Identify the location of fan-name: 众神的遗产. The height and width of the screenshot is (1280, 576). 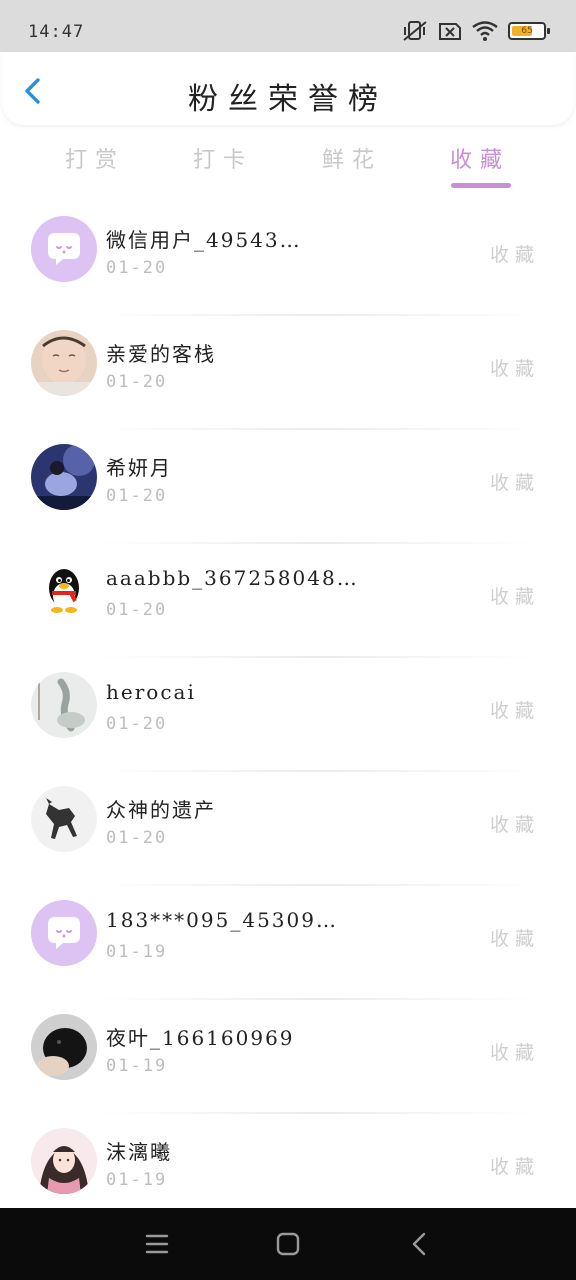
(161, 810).